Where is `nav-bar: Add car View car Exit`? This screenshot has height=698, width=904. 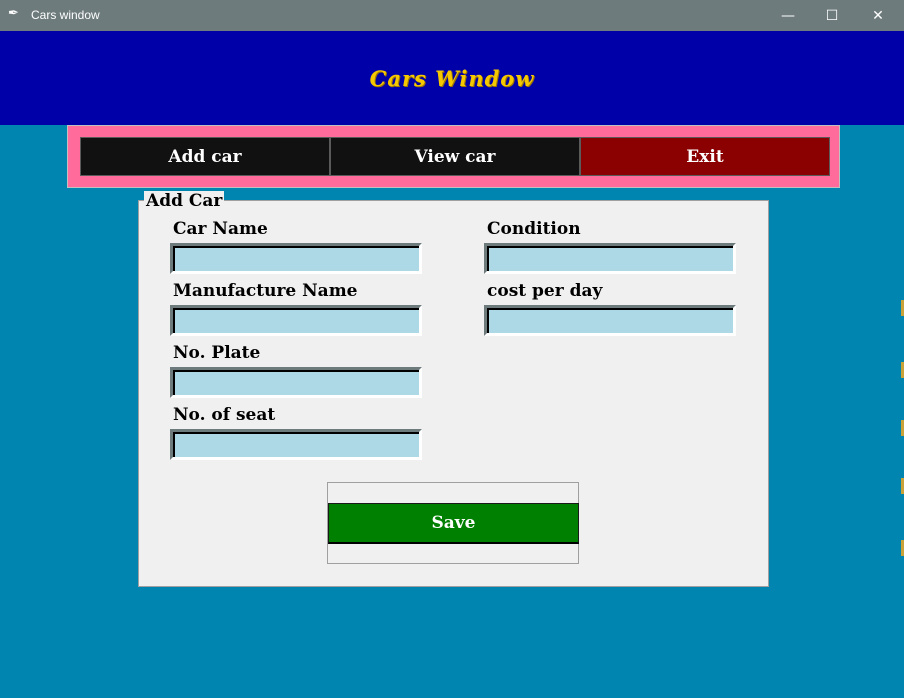
nav-bar: Add car View car Exit is located at coordinates (453, 156).